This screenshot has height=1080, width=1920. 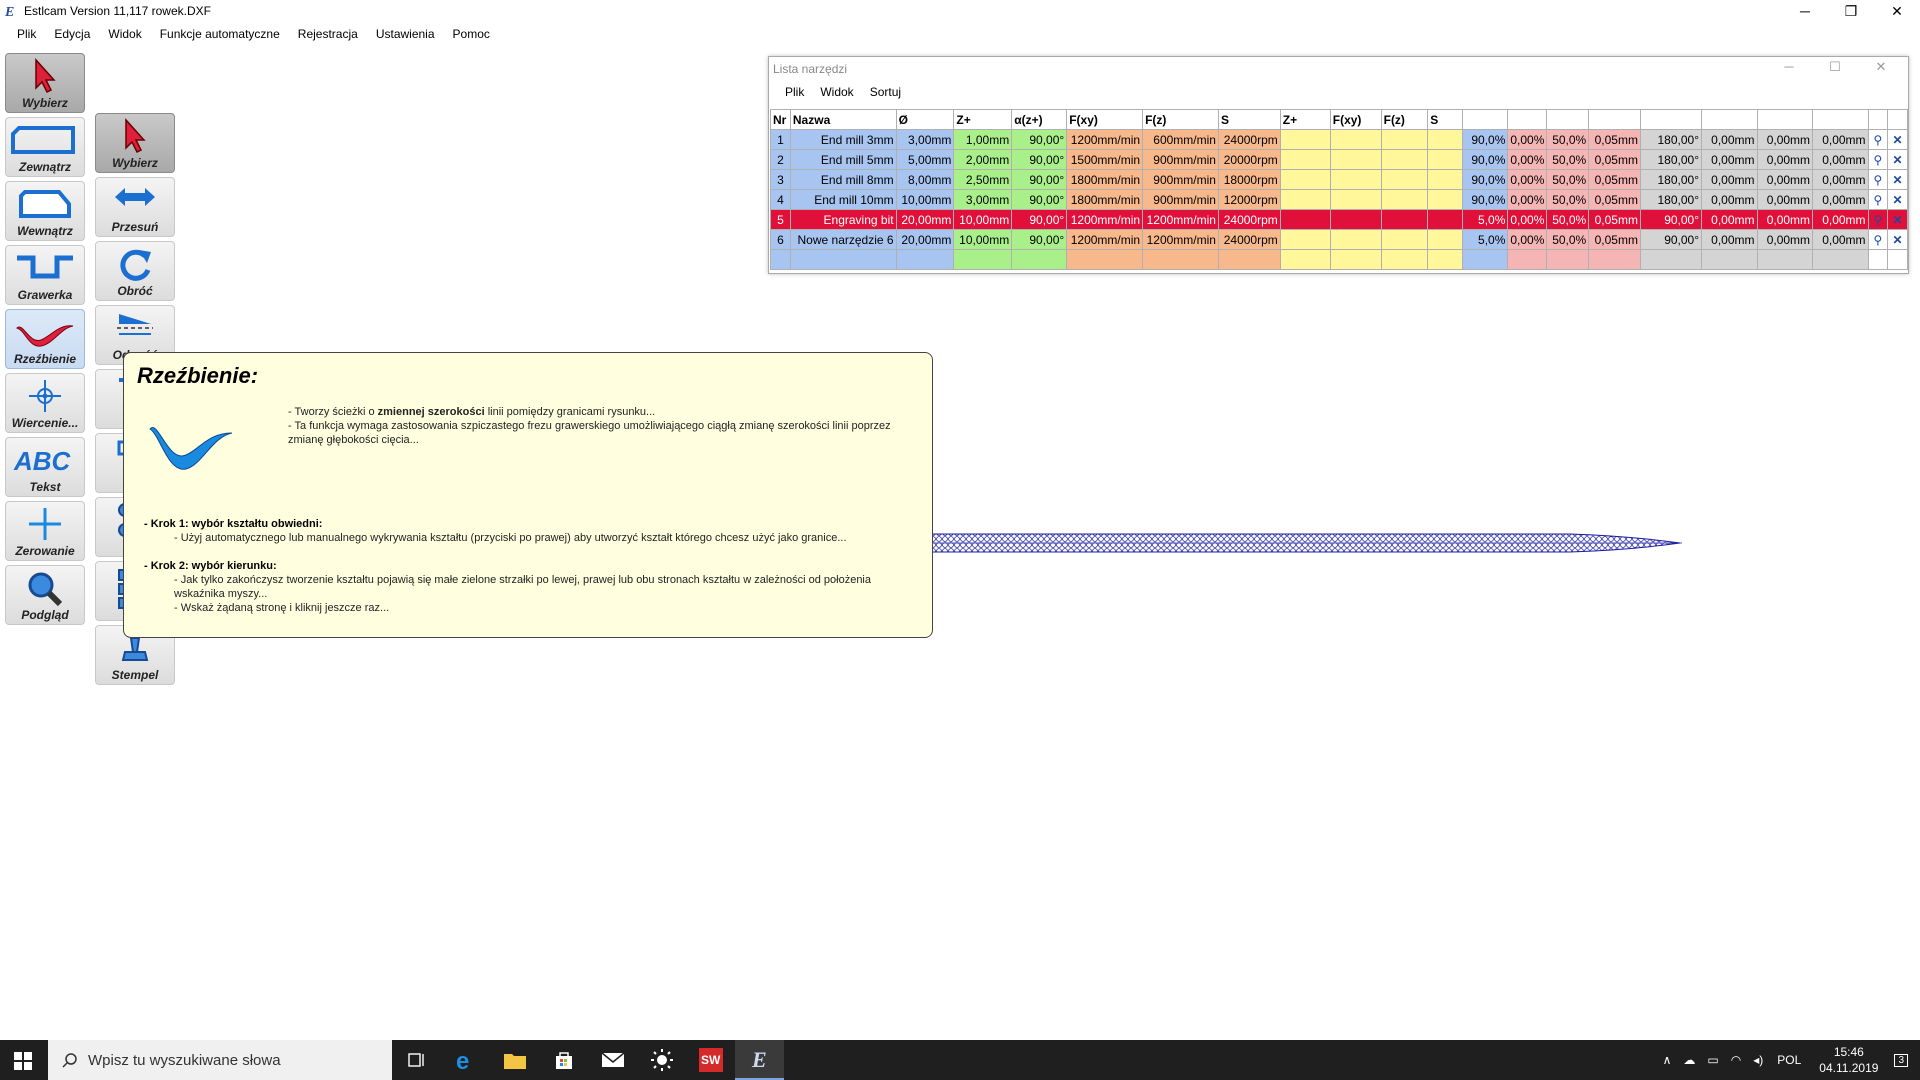 I want to click on tool-wewnatrz-button: Wewnątrz, so click(x=45, y=211).